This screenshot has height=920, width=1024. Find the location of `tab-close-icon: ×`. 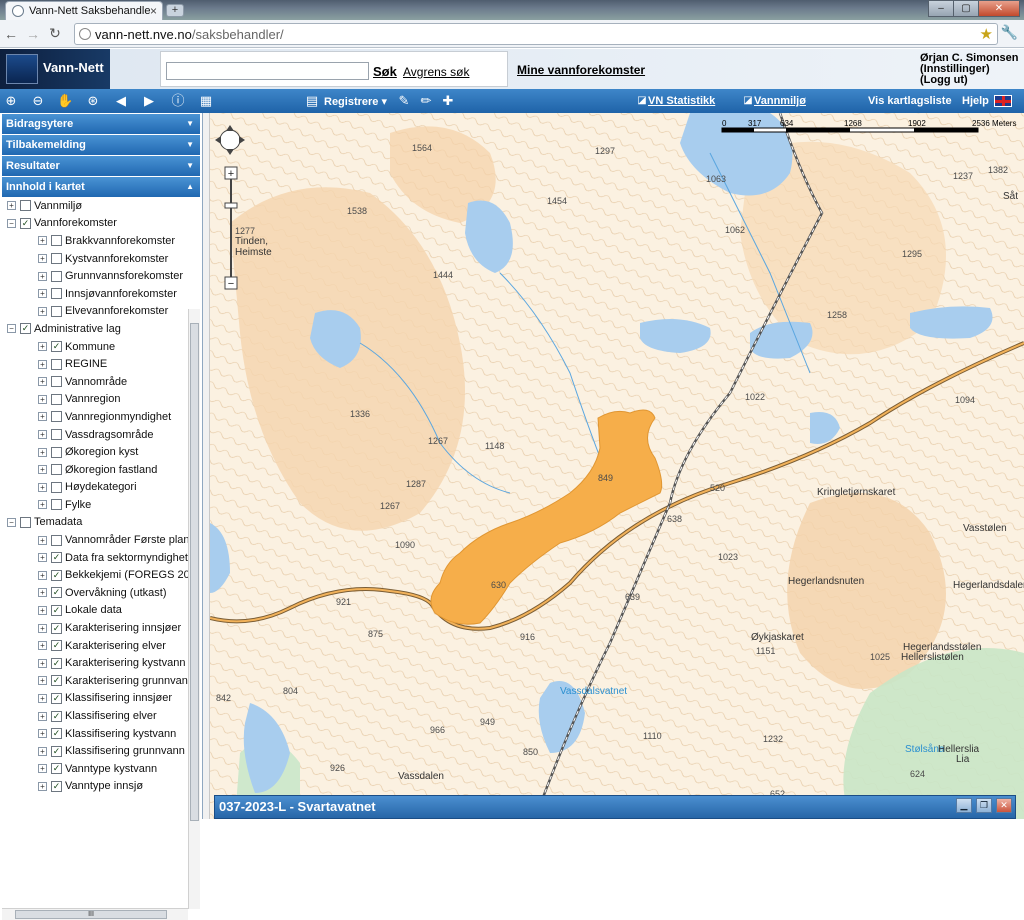

tab-close-icon: × is located at coordinates (153, 11).